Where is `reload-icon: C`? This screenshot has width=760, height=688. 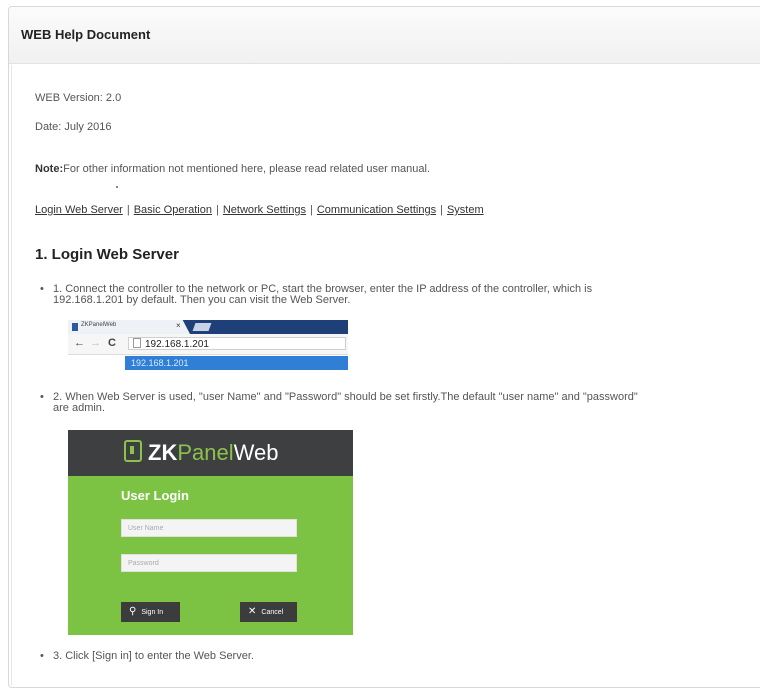 reload-icon: C is located at coordinates (112, 343).